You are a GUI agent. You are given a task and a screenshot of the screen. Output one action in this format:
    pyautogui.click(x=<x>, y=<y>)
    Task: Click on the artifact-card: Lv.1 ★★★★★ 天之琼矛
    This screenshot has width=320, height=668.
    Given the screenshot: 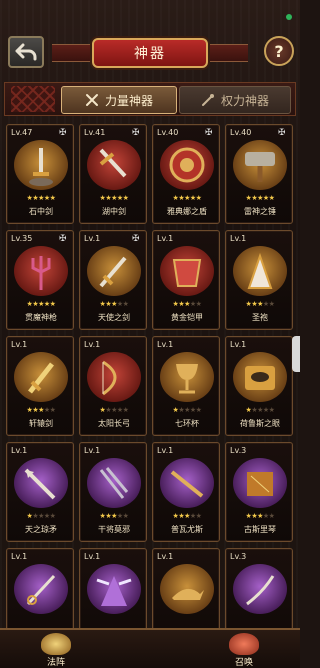 What is the action you would take?
    pyautogui.click(x=40, y=492)
    